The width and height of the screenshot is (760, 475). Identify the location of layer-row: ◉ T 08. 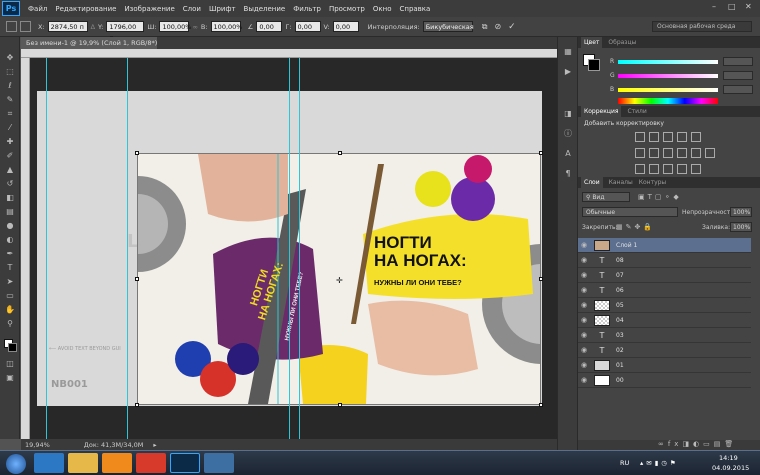
(664, 260).